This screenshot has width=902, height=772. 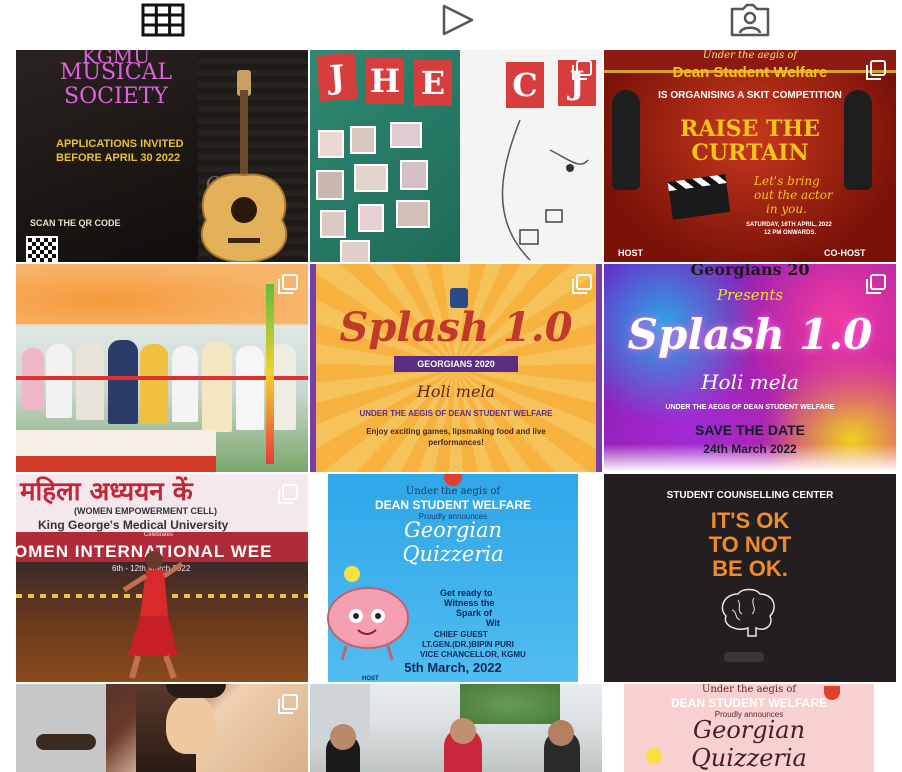 What do you see at coordinates (368, 613) in the screenshot?
I see `brain-mascot-illustration` at bounding box center [368, 613].